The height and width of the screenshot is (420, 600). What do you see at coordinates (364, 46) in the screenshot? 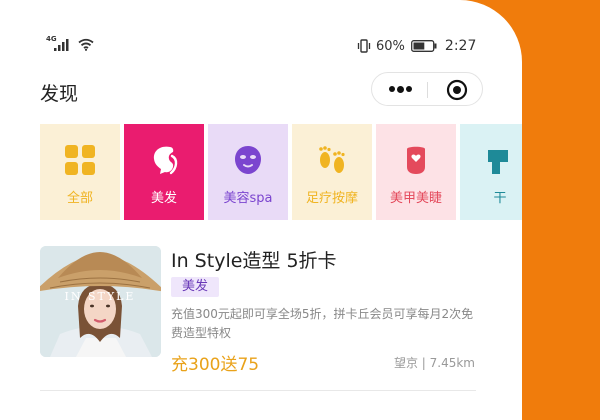
I see `vibrate-icon` at bounding box center [364, 46].